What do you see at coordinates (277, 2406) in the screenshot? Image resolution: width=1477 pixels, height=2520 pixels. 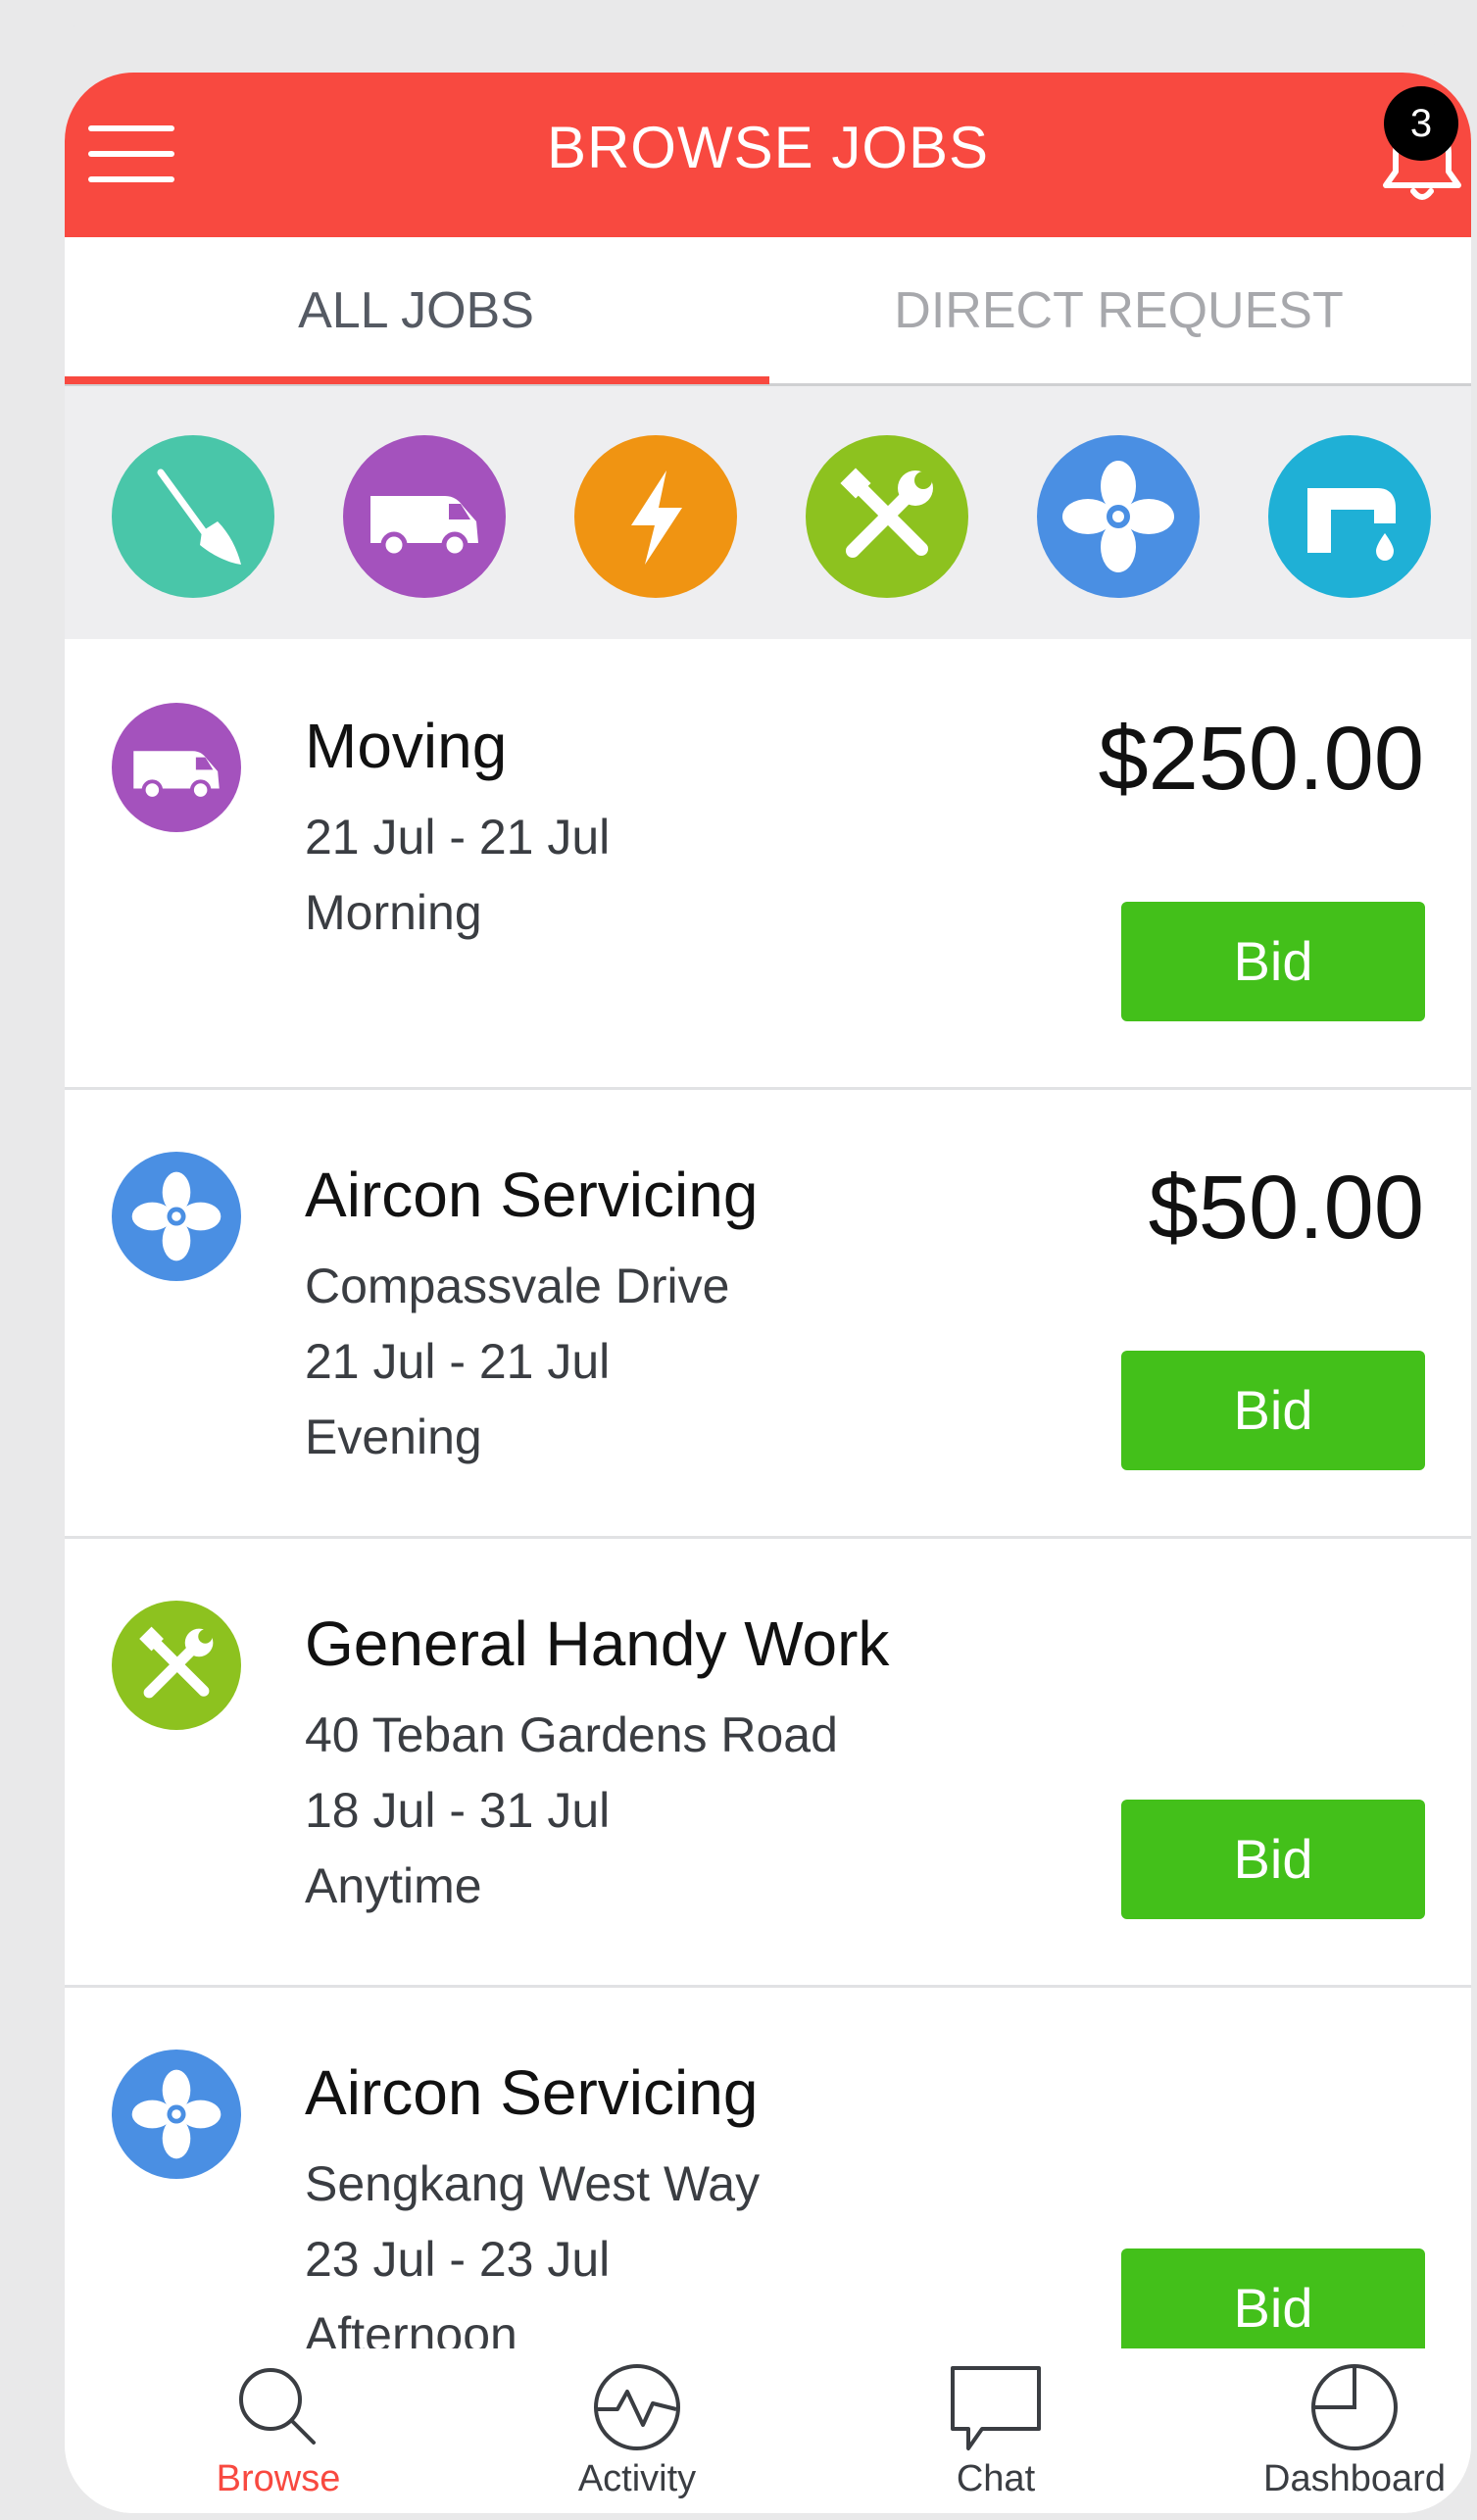 I see `search-icon` at bounding box center [277, 2406].